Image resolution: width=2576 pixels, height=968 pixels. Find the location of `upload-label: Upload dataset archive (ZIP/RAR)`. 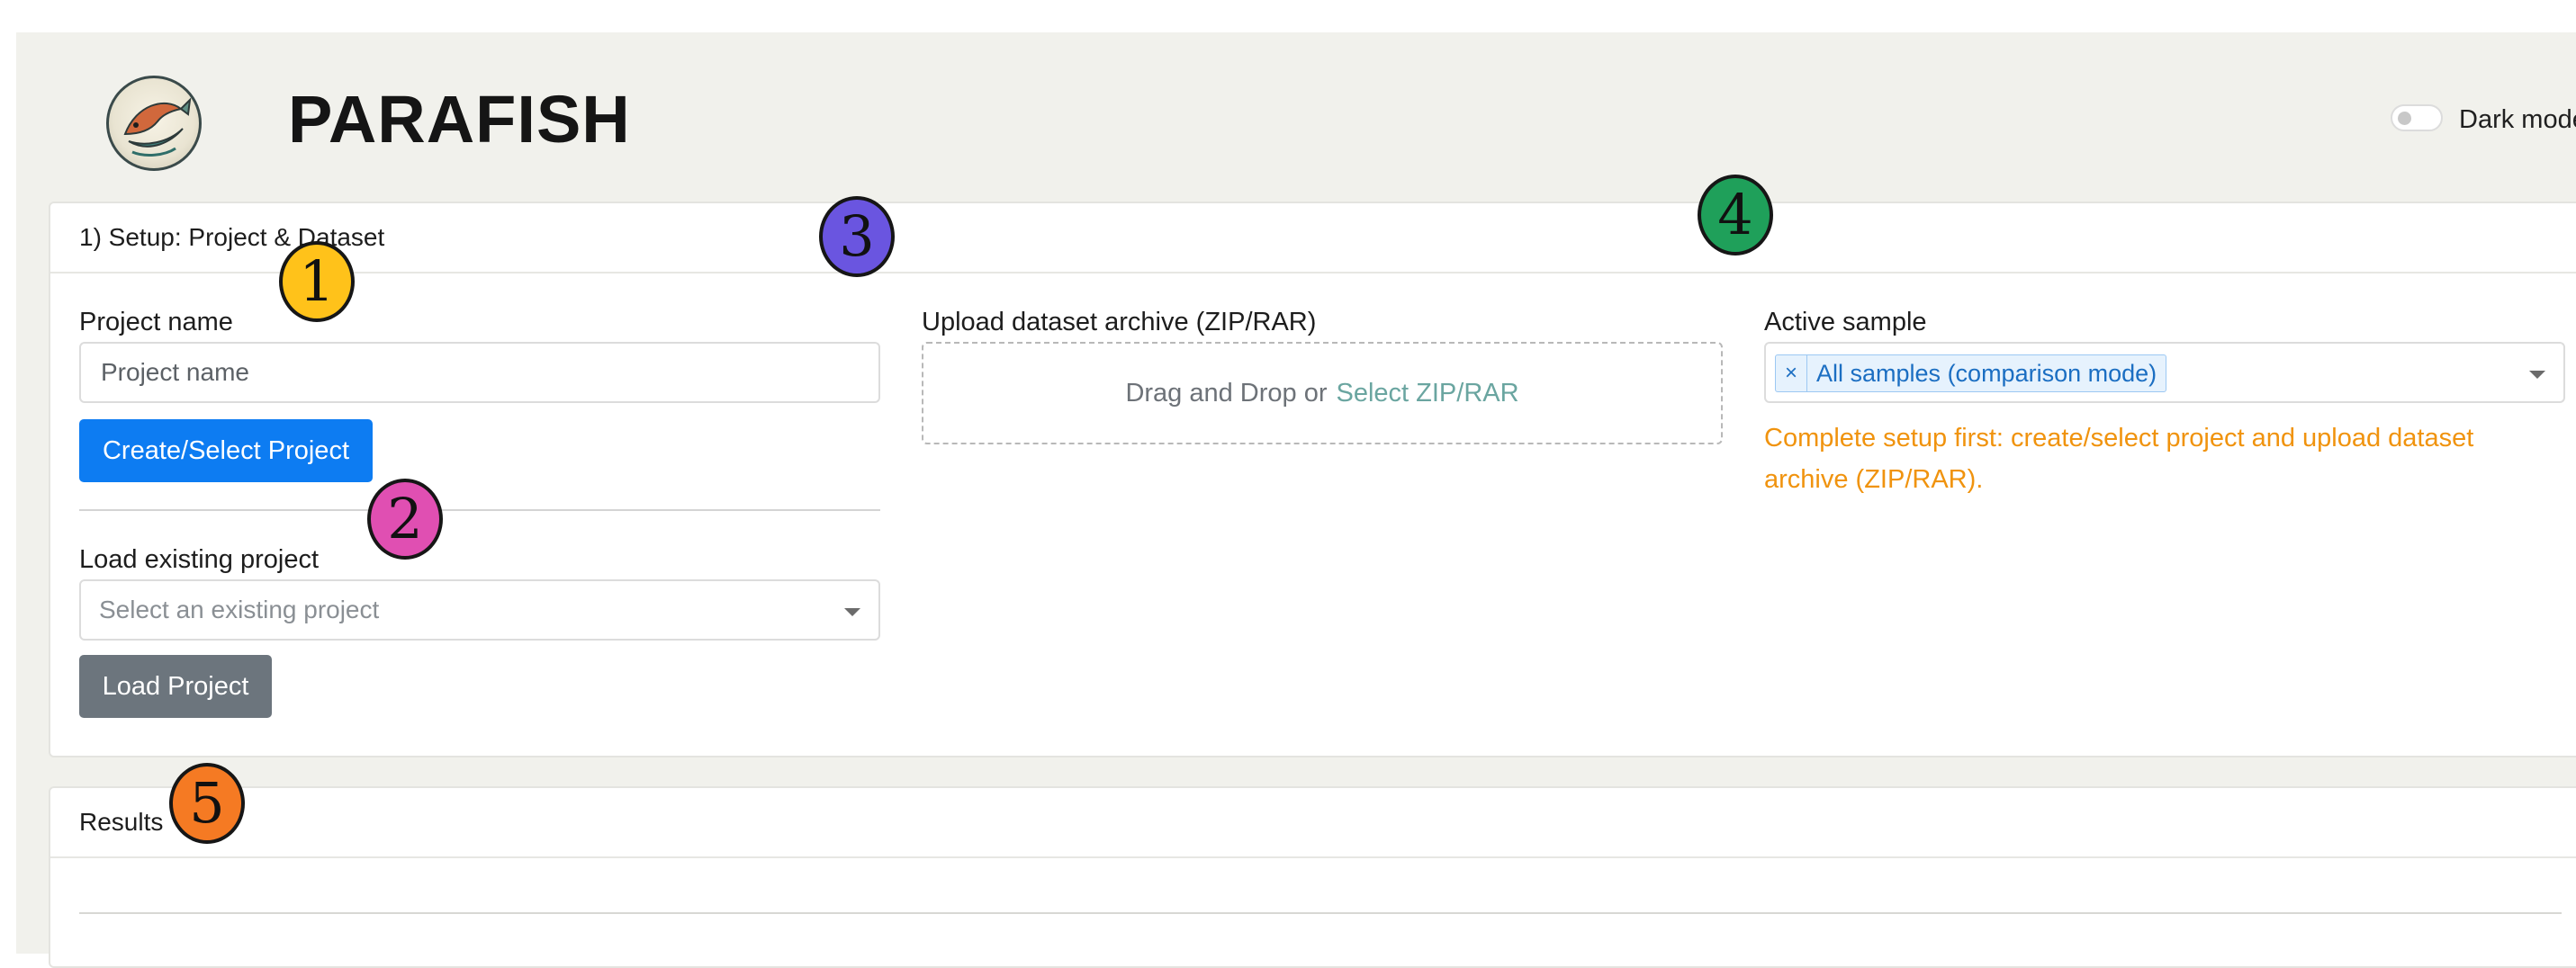

upload-label: Upload dataset archive (ZIP/RAR) is located at coordinates (1119, 322).